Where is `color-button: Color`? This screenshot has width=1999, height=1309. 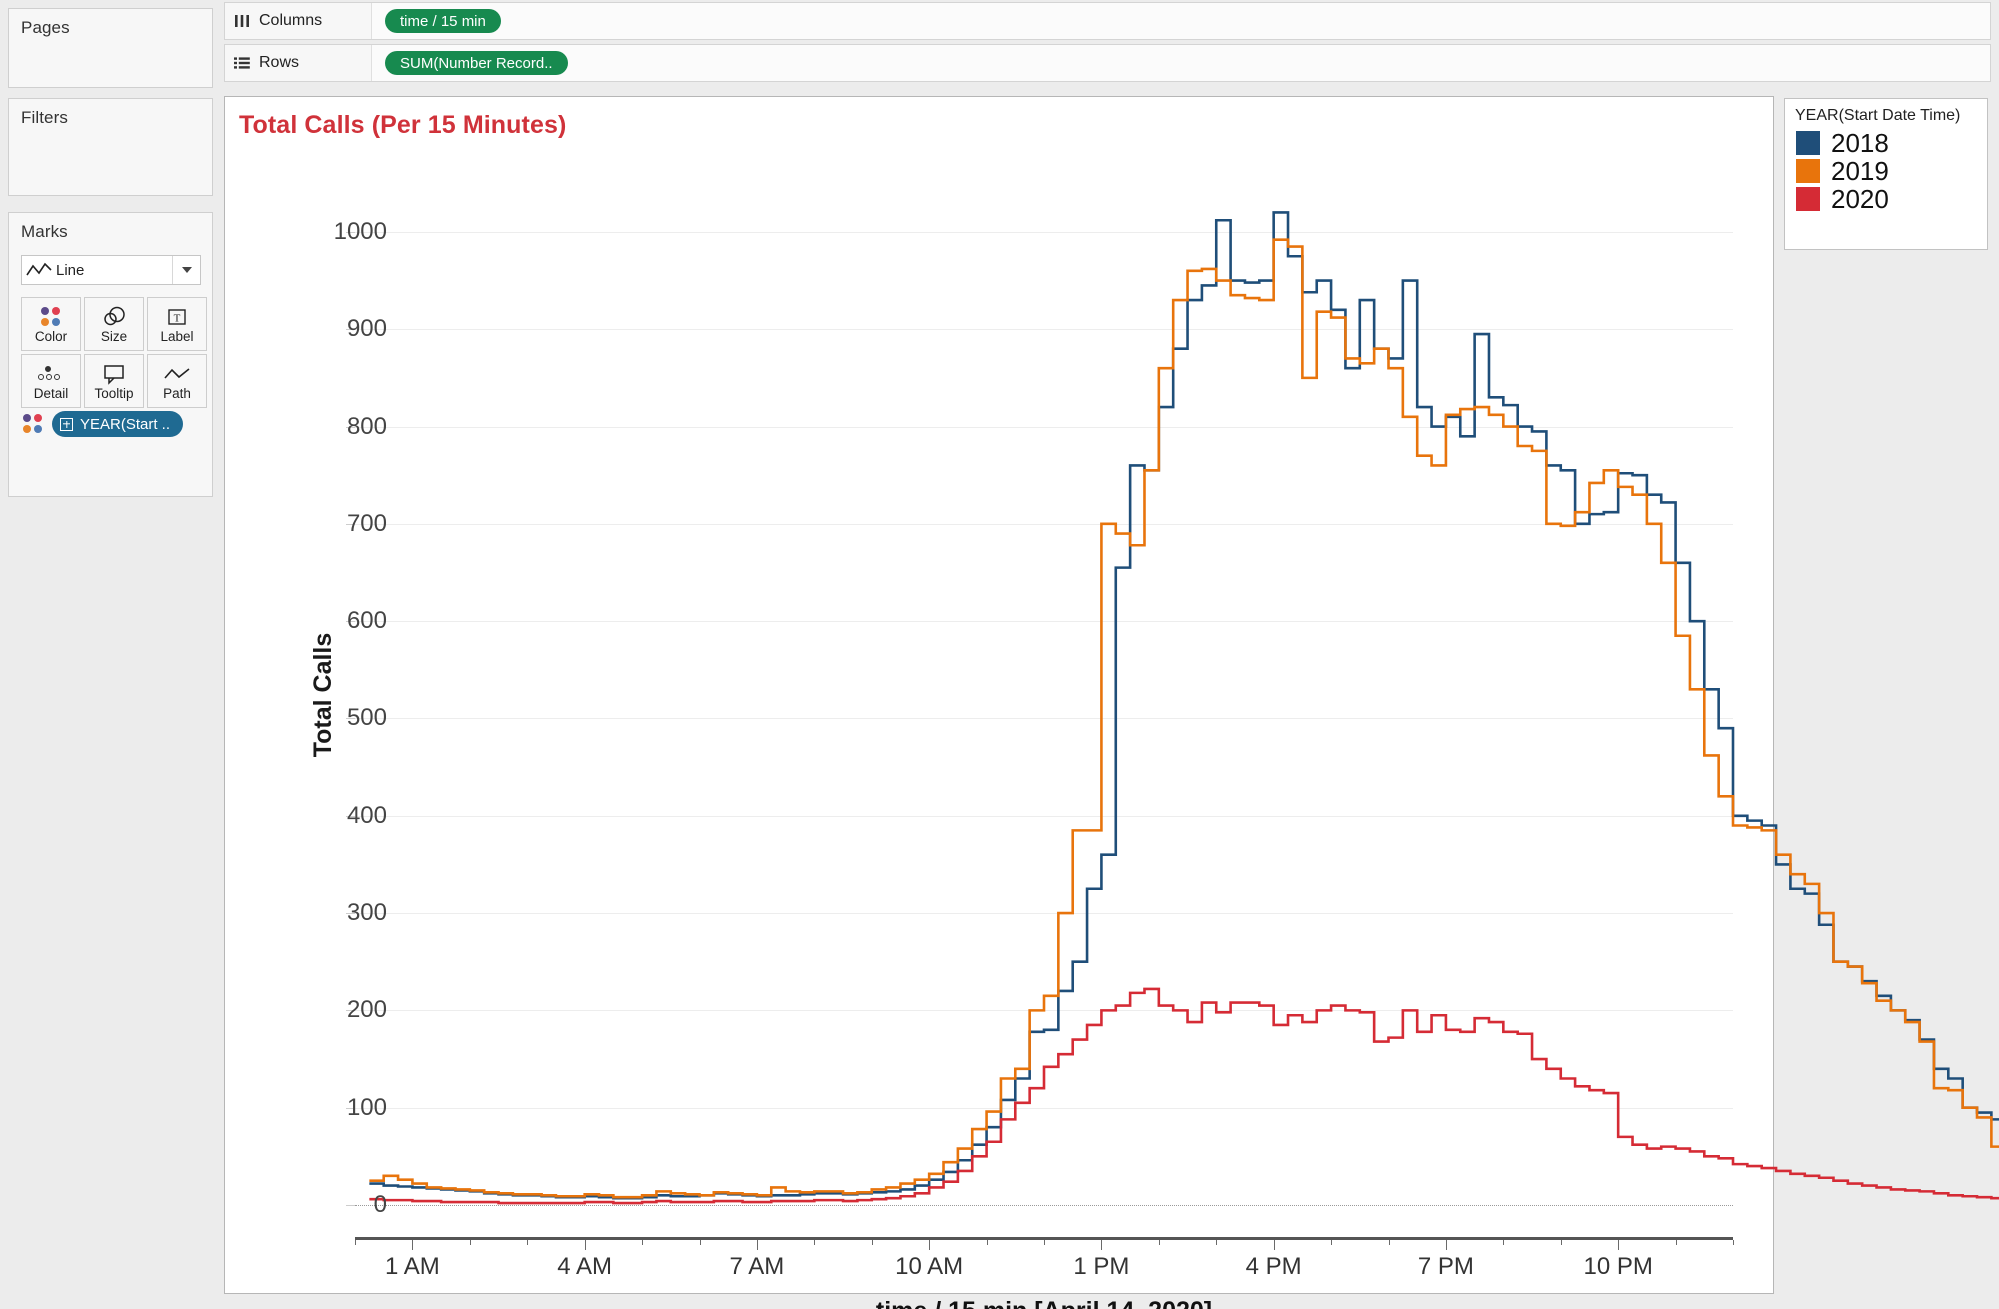 color-button: Color is located at coordinates (51, 324).